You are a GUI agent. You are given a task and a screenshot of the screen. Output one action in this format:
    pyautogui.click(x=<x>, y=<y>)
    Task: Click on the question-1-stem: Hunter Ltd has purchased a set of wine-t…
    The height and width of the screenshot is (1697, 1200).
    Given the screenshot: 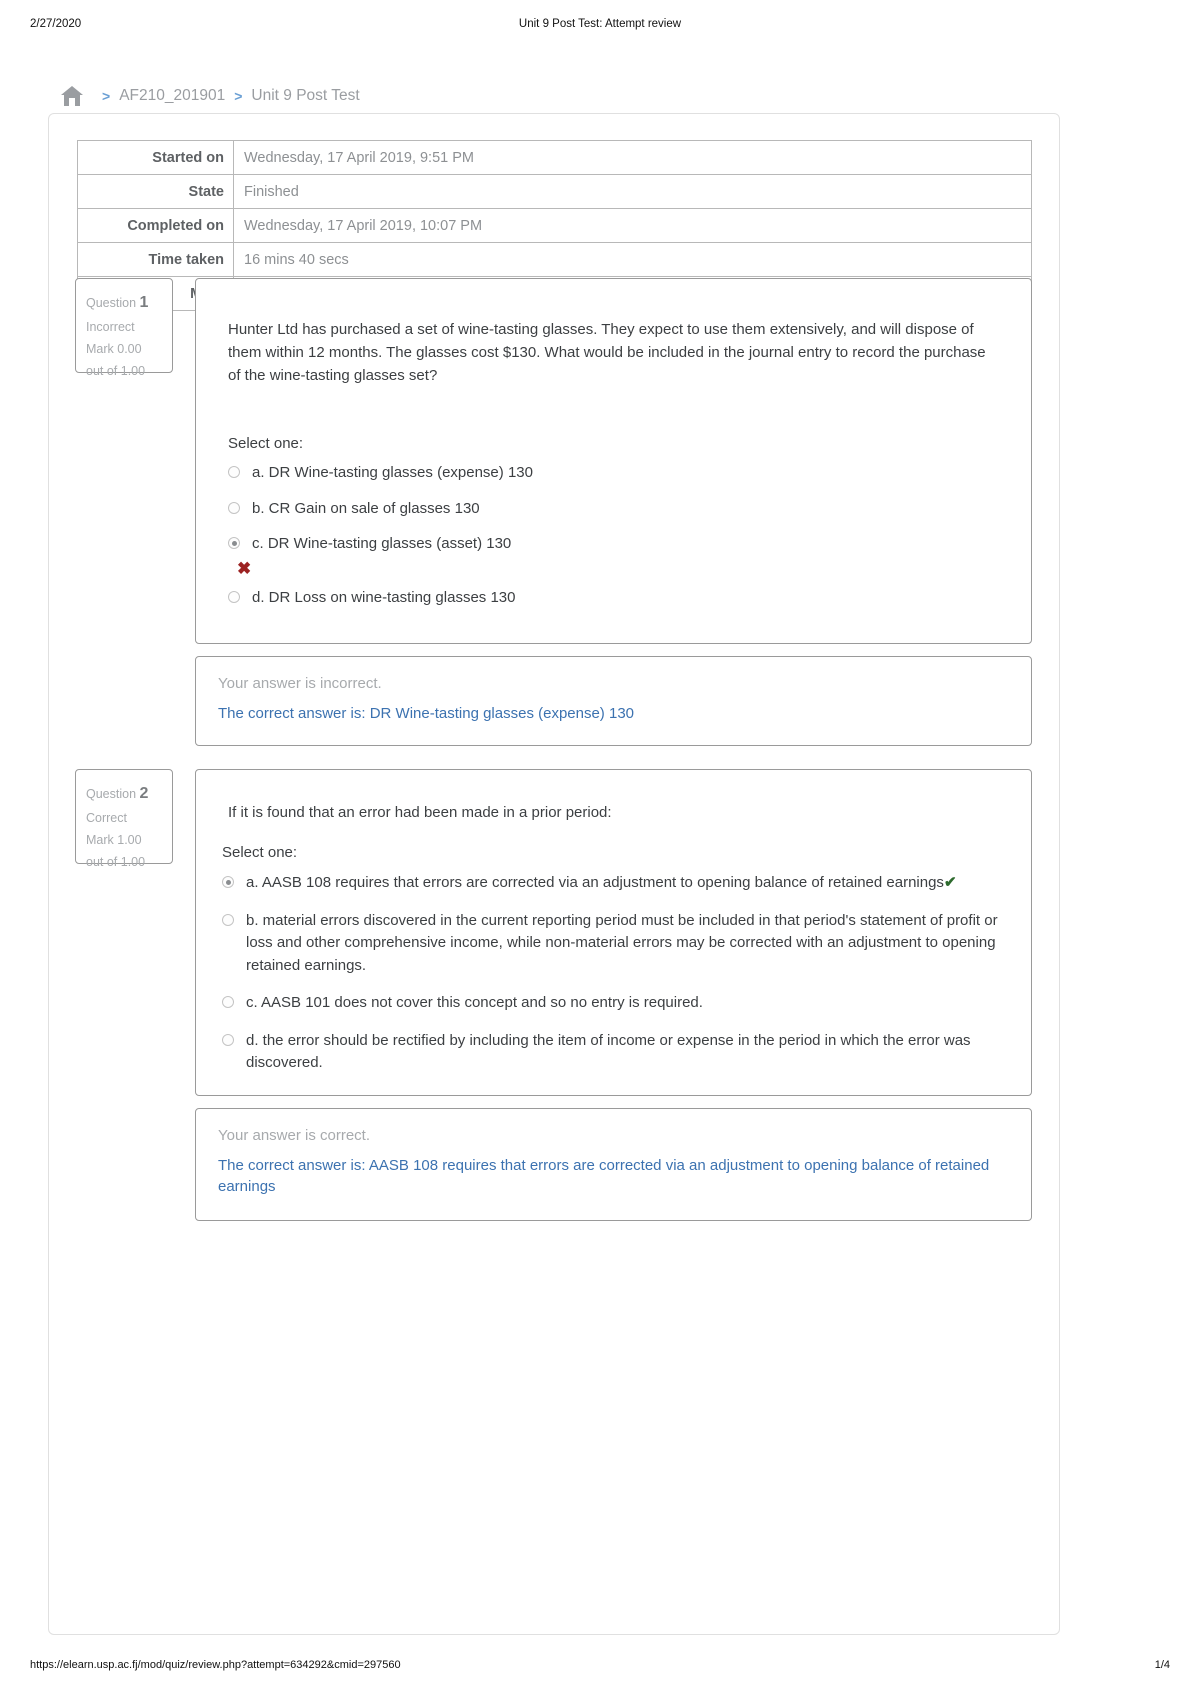 What is the action you would take?
    pyautogui.click(x=607, y=352)
    